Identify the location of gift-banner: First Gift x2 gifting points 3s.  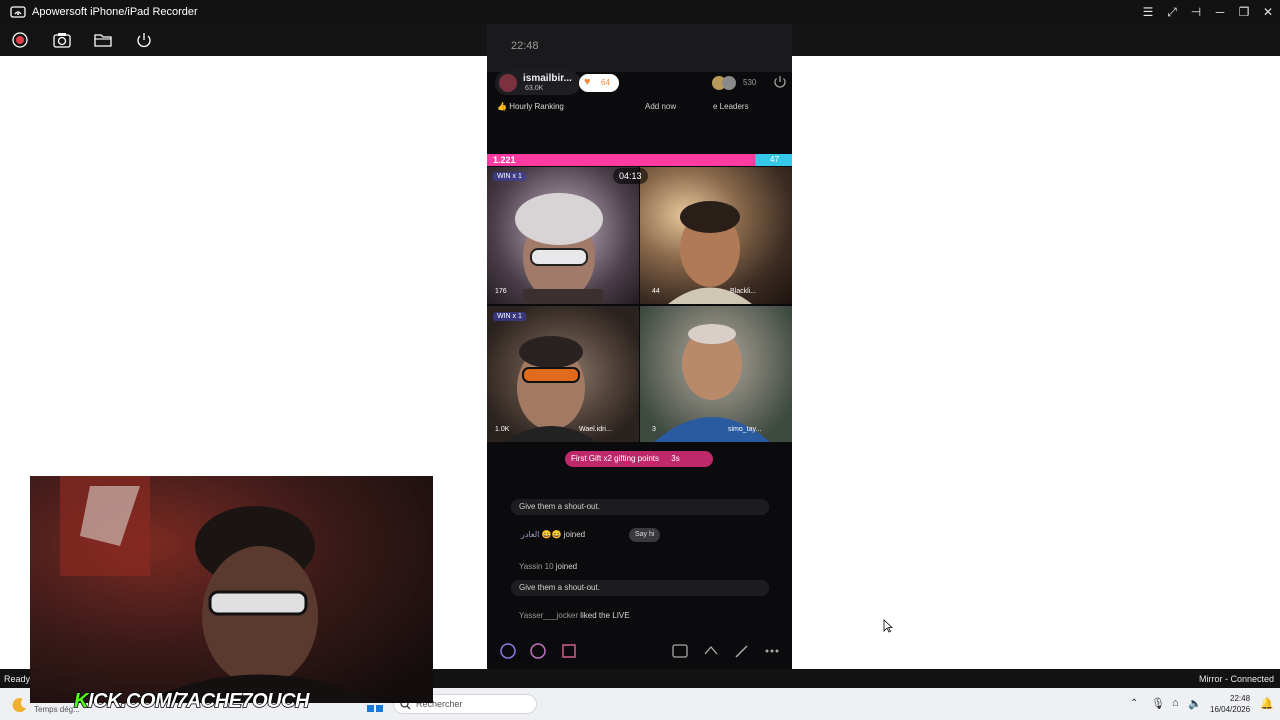
(639, 459).